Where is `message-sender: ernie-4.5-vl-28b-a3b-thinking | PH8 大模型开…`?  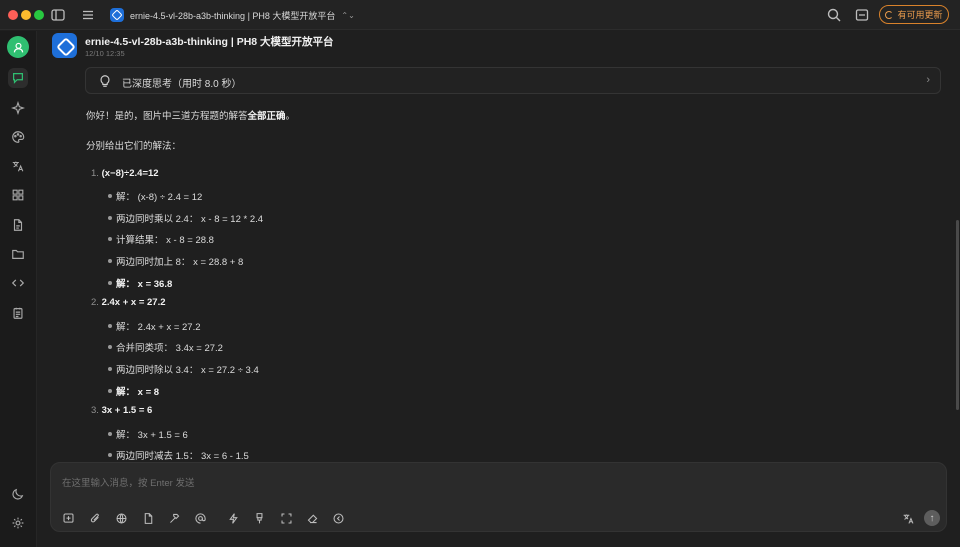 message-sender: ernie-4.5-vl-28b-a3b-thinking | PH8 大模型开… is located at coordinates (209, 42).